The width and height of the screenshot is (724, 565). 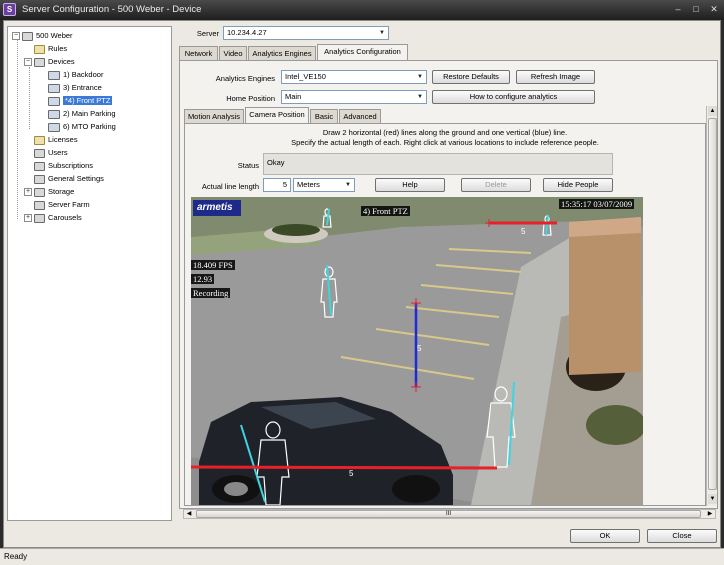 What do you see at coordinates (233, 53) in the screenshot?
I see `tab-video: Video` at bounding box center [233, 53].